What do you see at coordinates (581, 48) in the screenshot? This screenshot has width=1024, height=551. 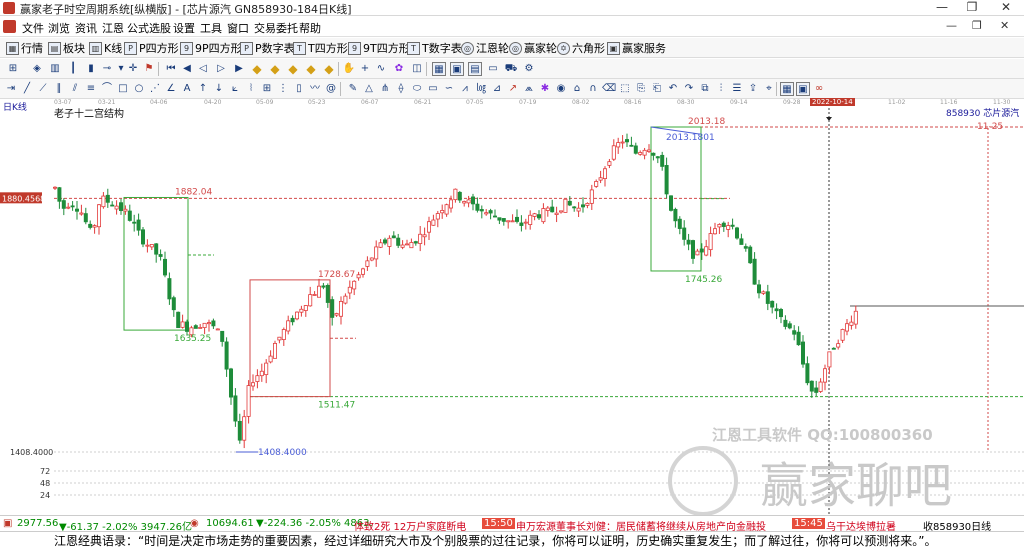 I see `toolbar-hexagon-button: ✡ 六角形` at bounding box center [581, 48].